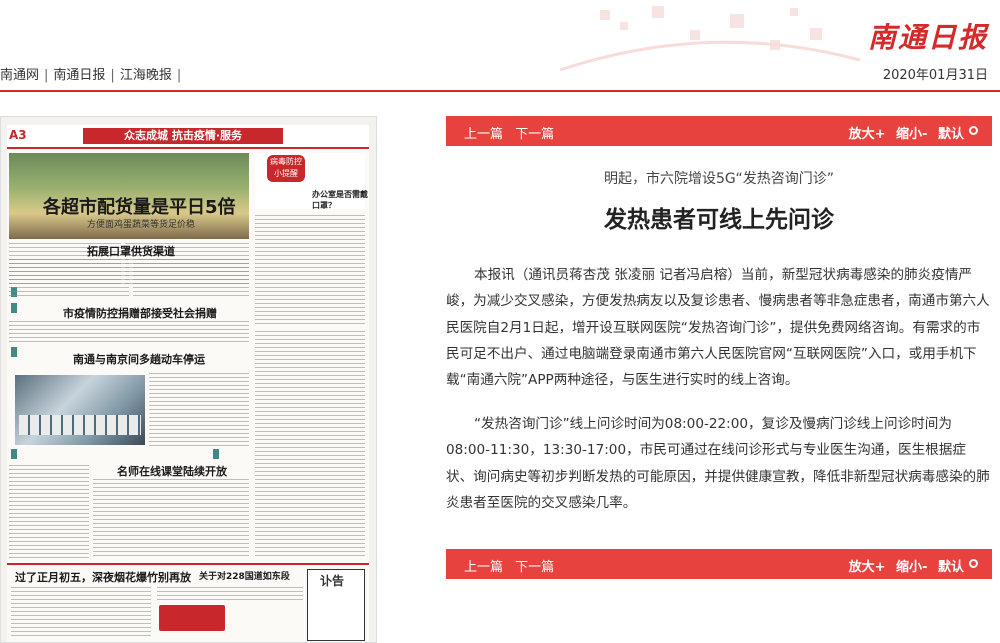 This screenshot has height=643, width=1000. I want to click on obituary-box: 讣告, so click(336, 605).